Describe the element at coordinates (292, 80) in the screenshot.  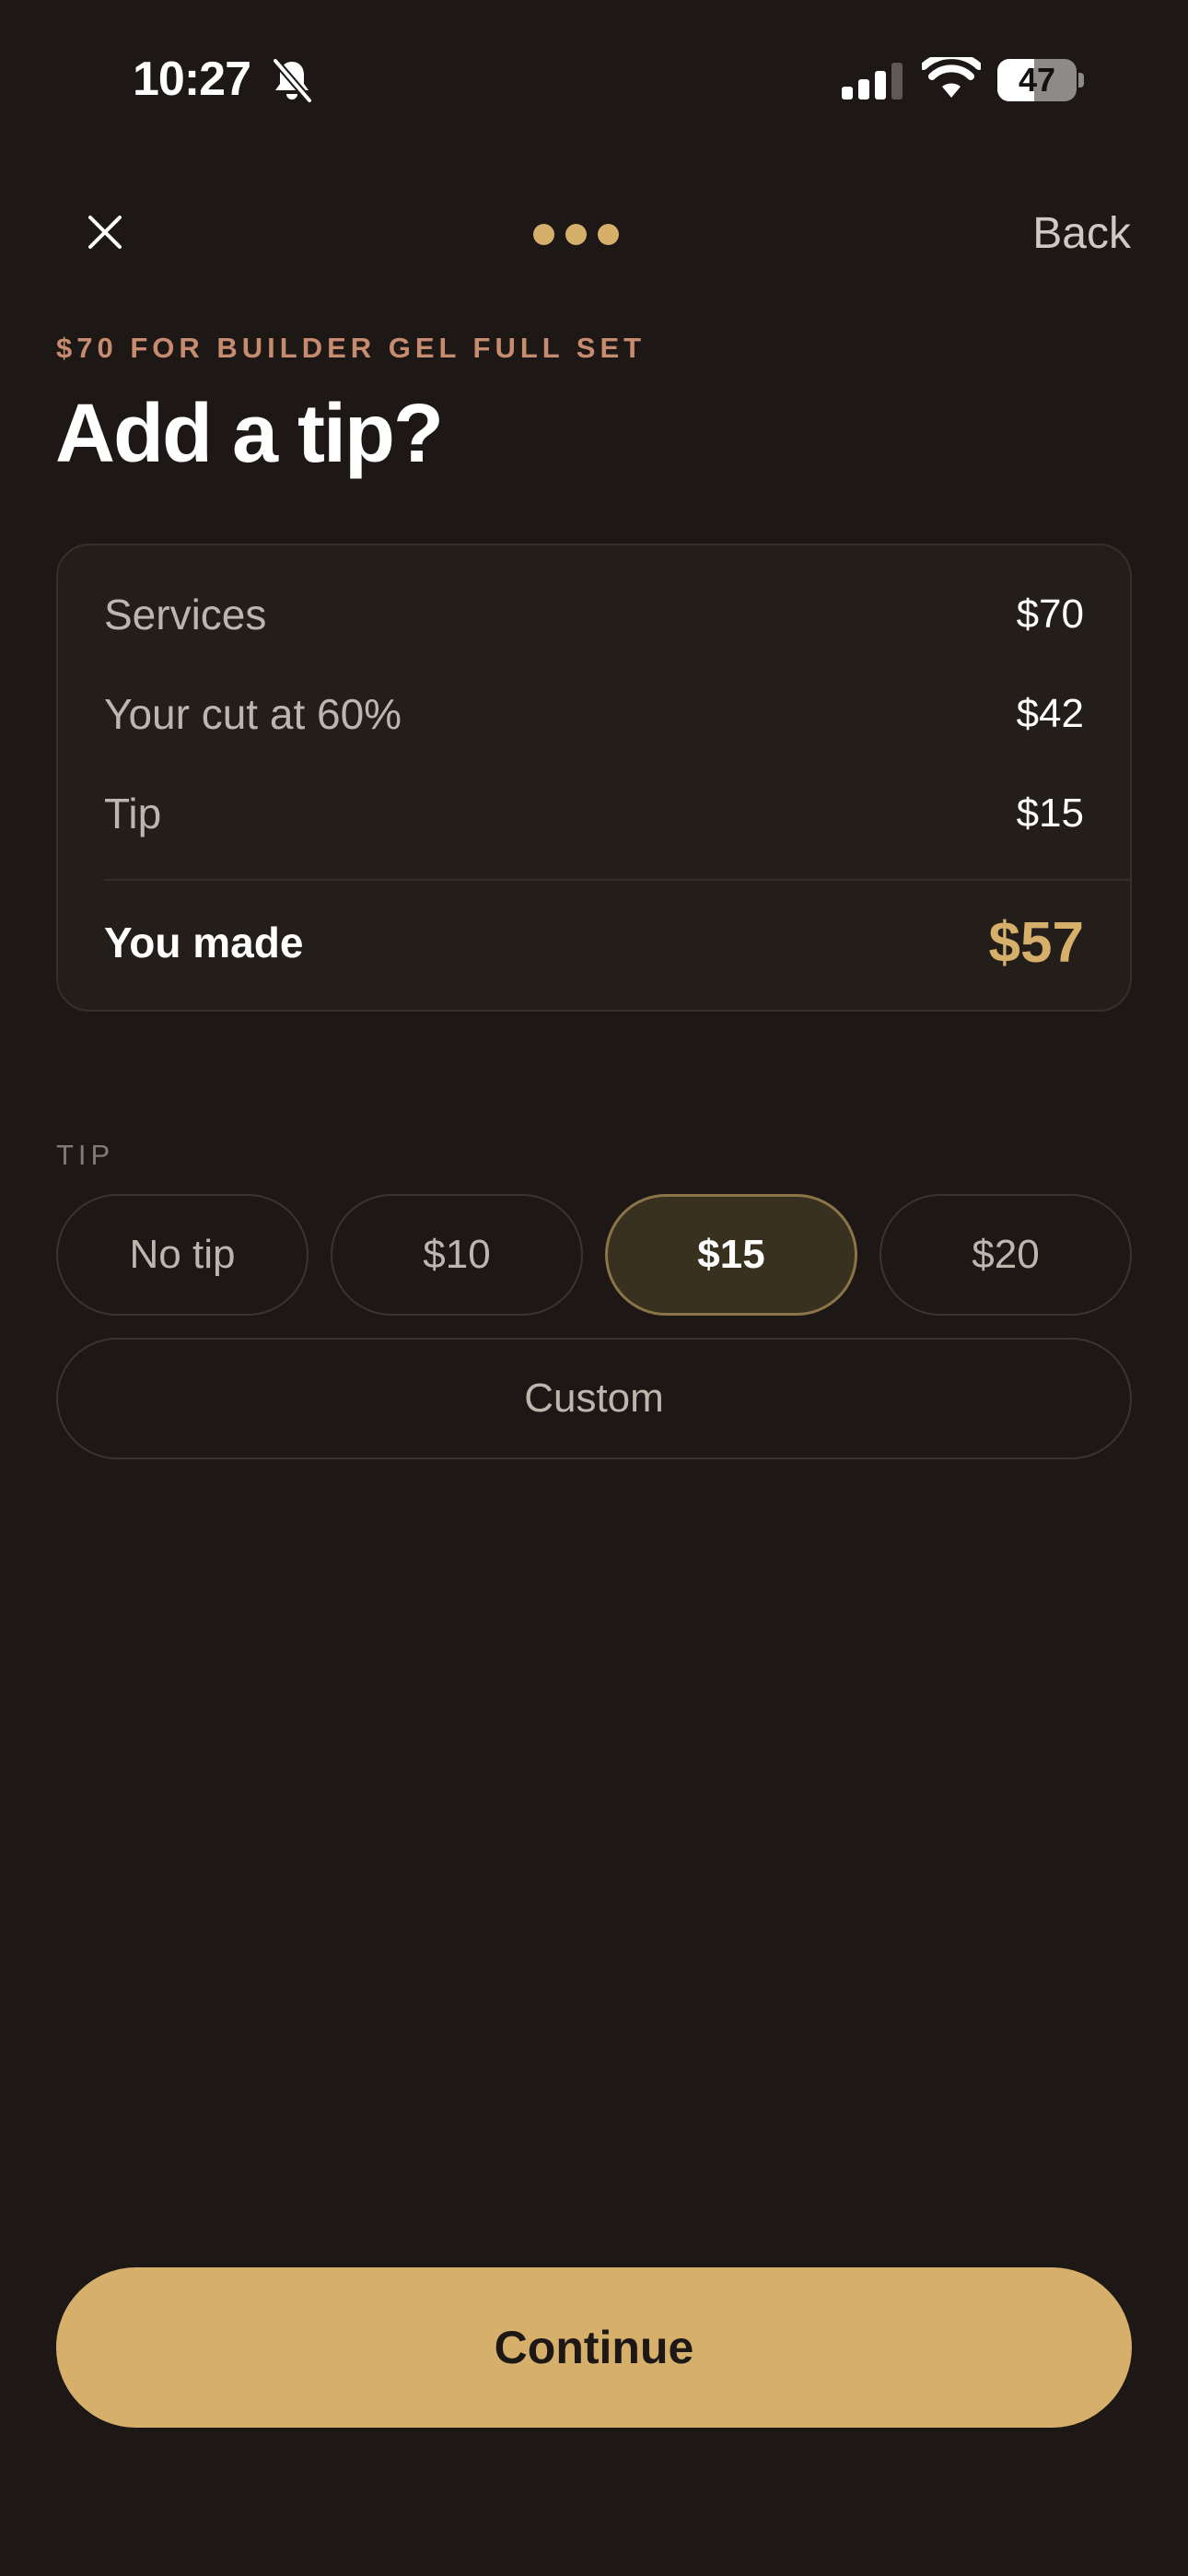
I see `bell-slash-icon` at that location.